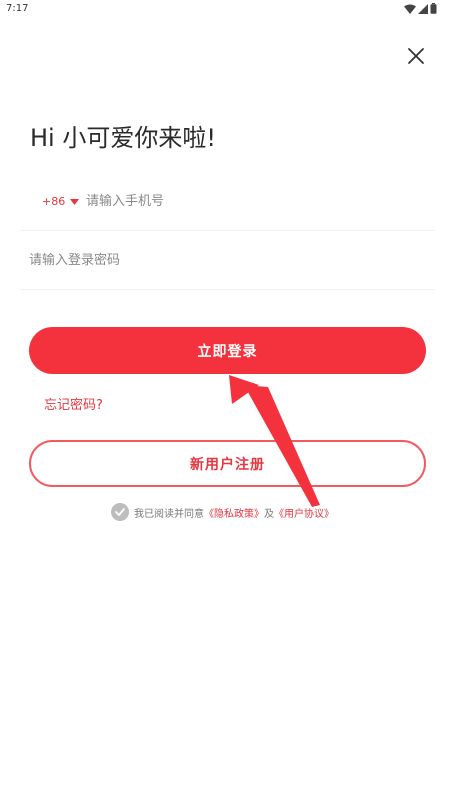  Describe the element at coordinates (73, 403) in the screenshot. I see `forgot-password-link: 忘记密码?` at that location.